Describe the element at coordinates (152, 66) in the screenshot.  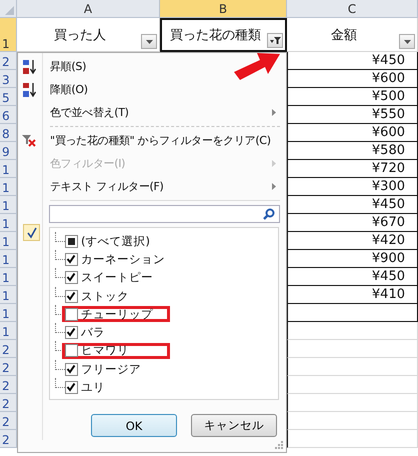
I see `menu-item: 昇順(S)` at that location.